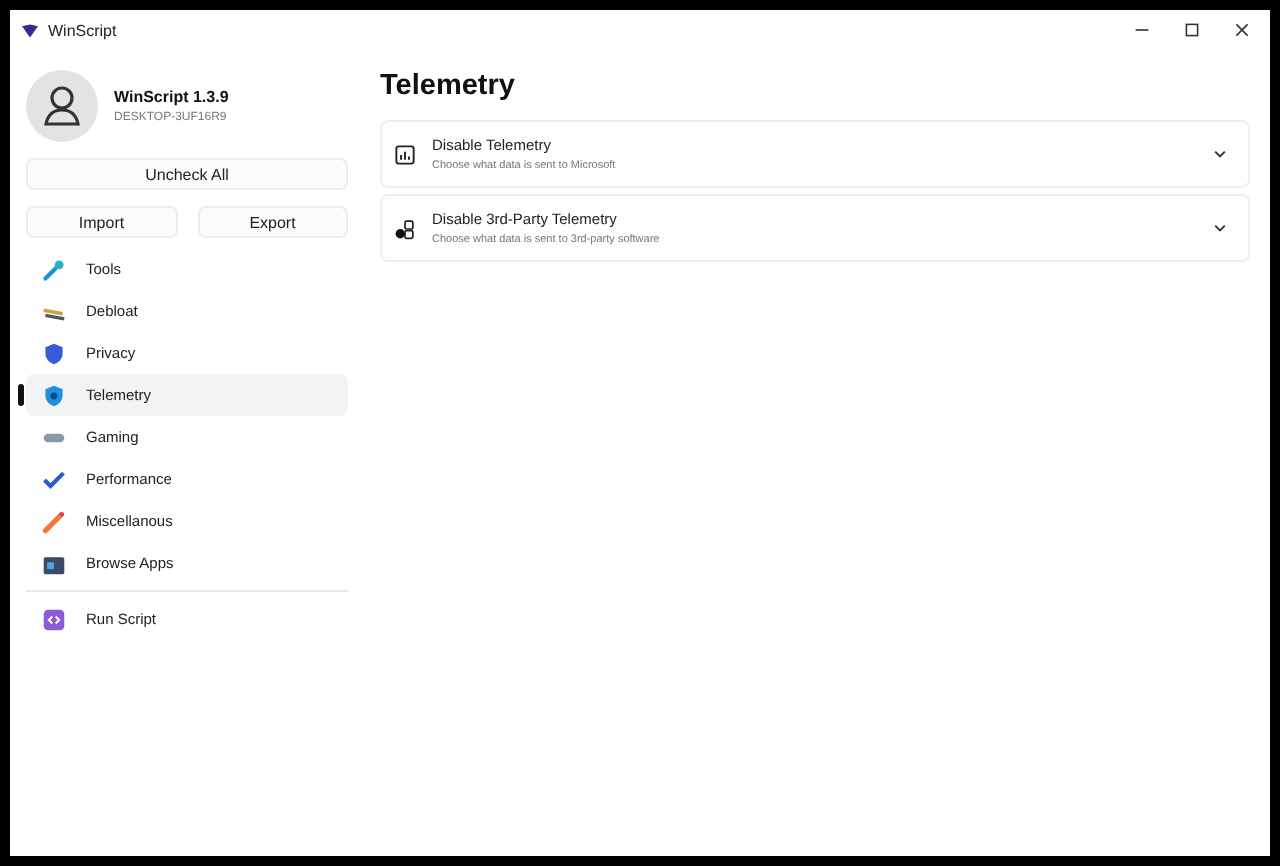 This screenshot has height=866, width=1280. What do you see at coordinates (1192, 30) in the screenshot?
I see `maximize-icon` at bounding box center [1192, 30].